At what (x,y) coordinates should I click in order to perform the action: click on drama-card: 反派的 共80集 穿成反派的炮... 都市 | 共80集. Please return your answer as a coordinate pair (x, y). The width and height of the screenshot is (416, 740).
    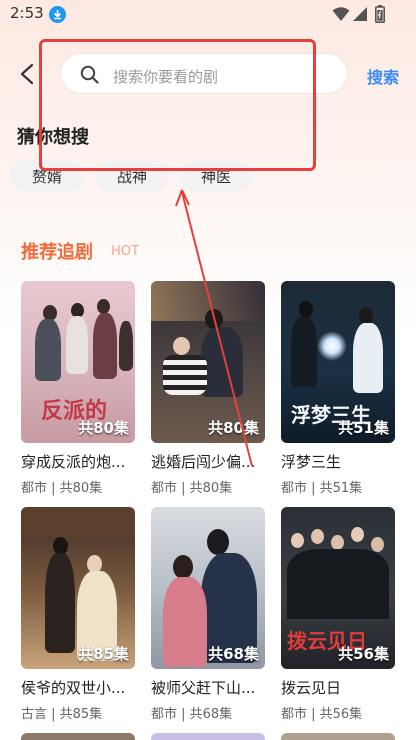
    Looking at the image, I should click on (78, 388).